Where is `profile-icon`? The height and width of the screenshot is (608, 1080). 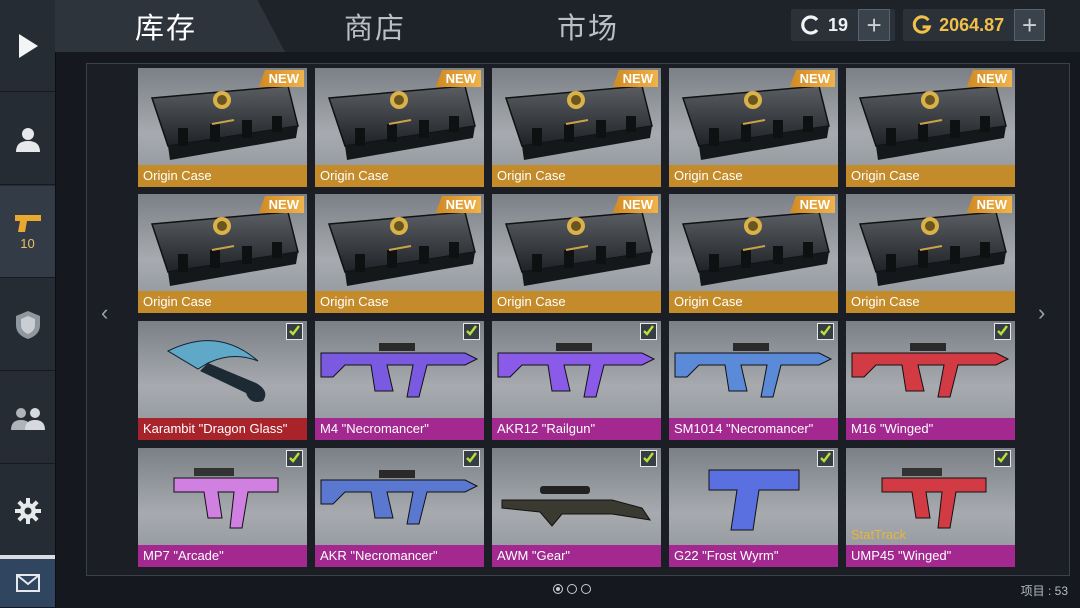
profile-icon is located at coordinates (27, 139).